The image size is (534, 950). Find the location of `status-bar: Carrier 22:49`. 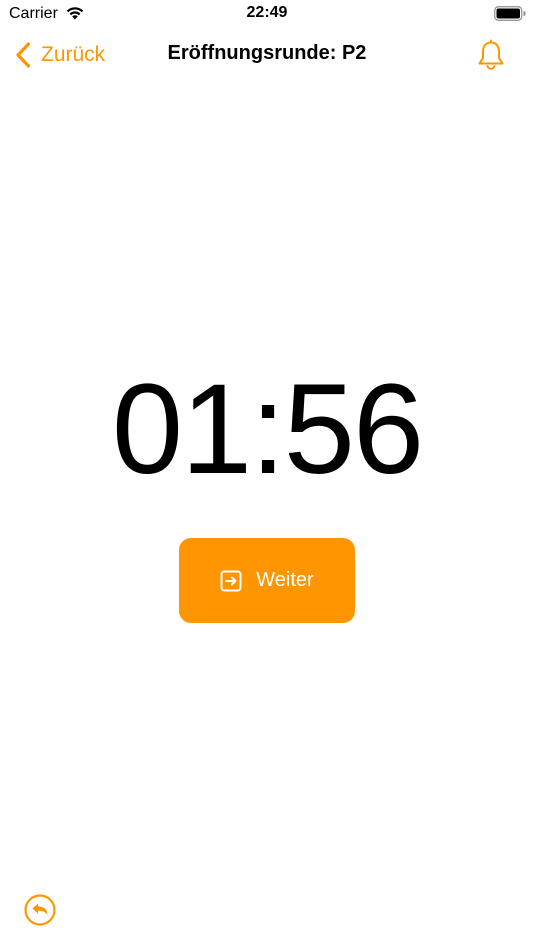

status-bar: Carrier 22:49 is located at coordinates (267, 14).